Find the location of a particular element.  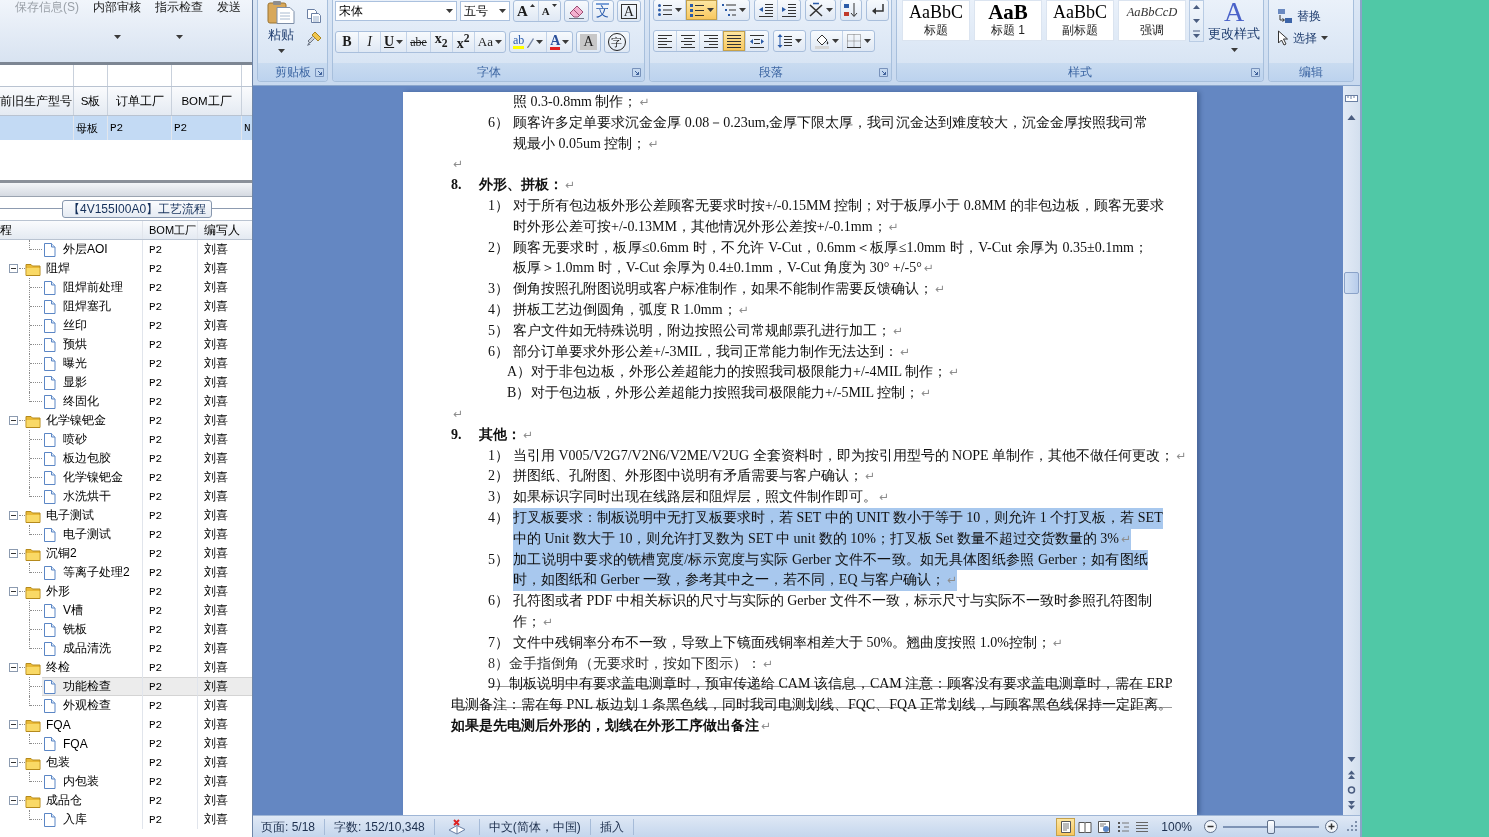

tree-item-label: 等离子处理2 is located at coordinates (96, 572).